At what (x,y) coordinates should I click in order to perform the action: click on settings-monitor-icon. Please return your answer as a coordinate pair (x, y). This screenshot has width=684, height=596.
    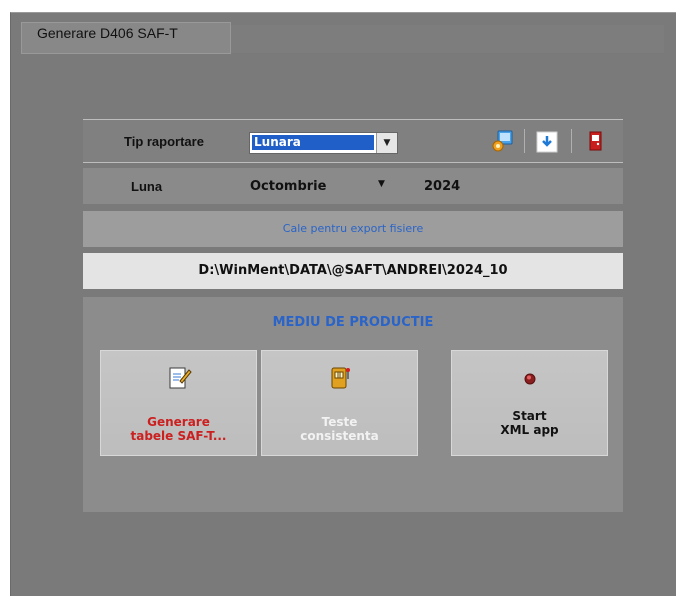
    Looking at the image, I should click on (503, 141).